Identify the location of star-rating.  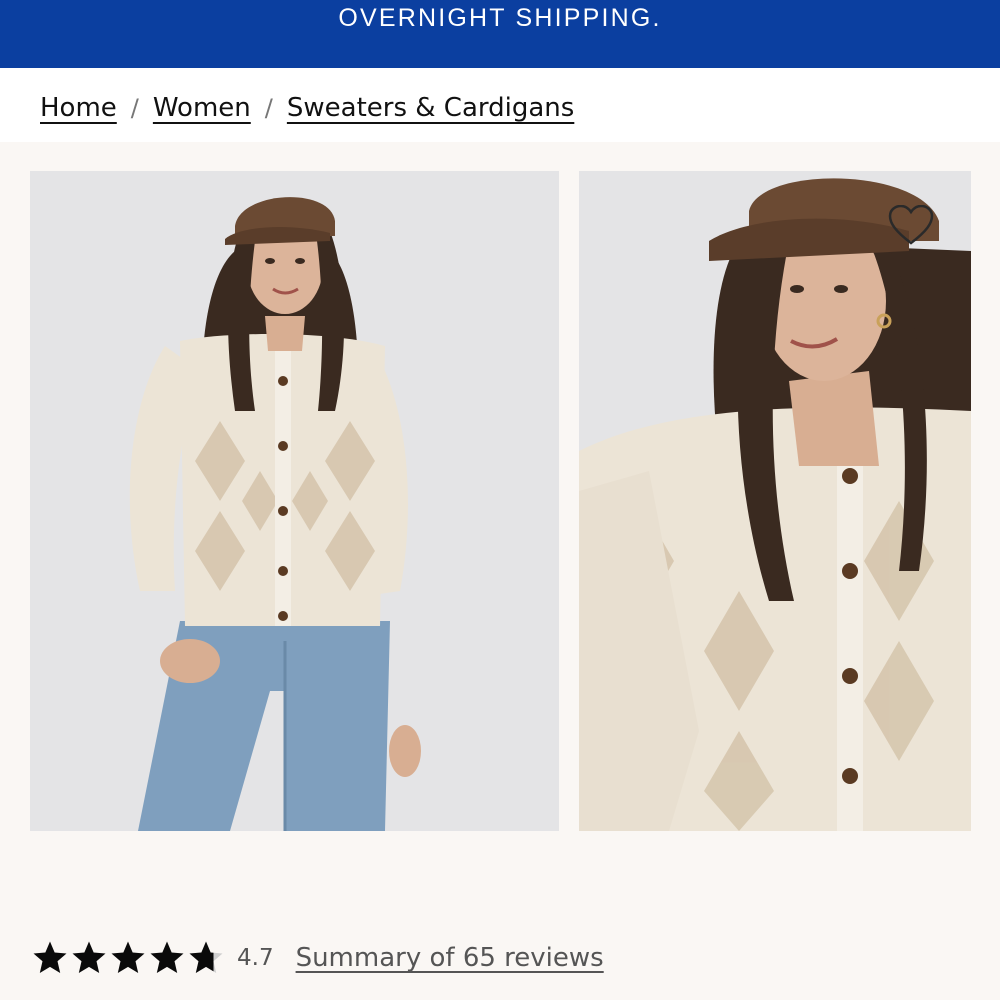
(129, 958).